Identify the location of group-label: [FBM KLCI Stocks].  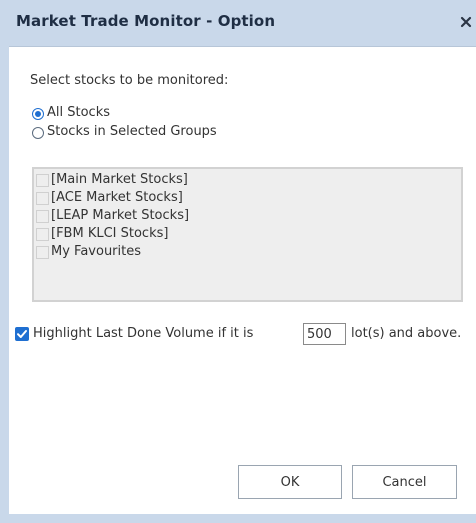
(110, 233).